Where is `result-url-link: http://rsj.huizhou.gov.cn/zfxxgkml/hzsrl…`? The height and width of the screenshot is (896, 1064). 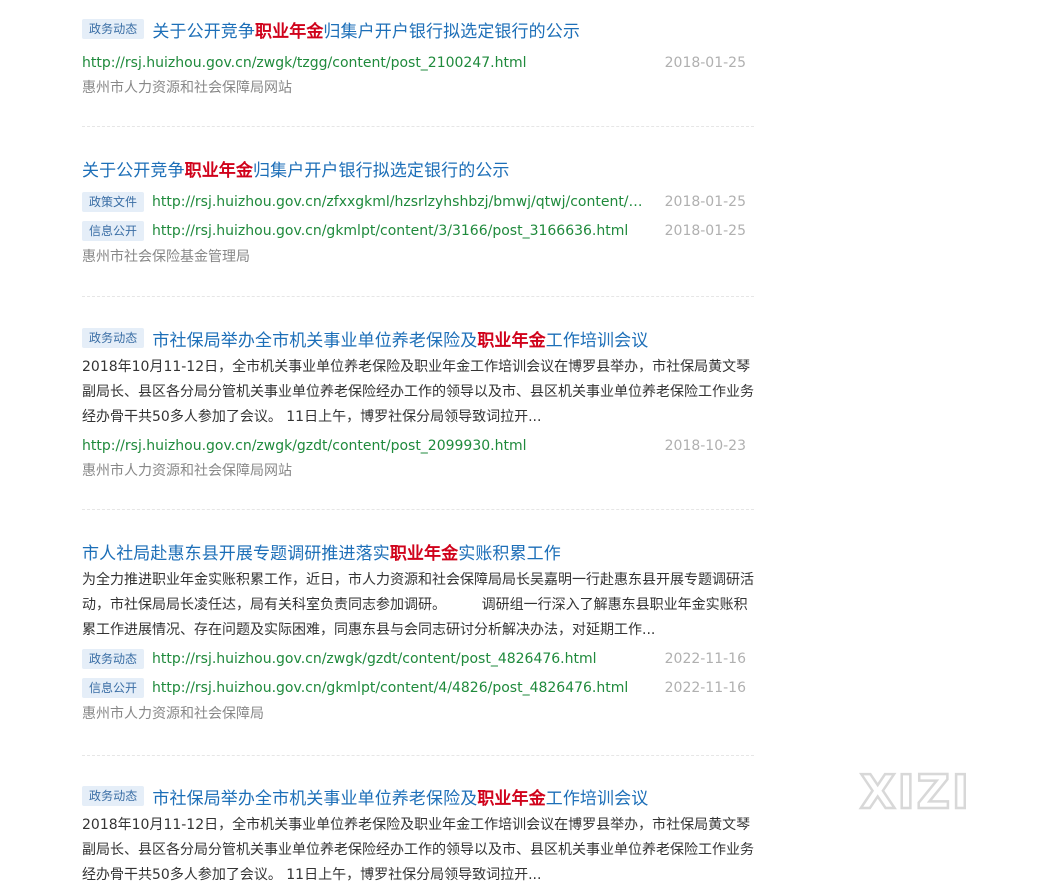 result-url-link: http://rsj.huizhou.gov.cn/zfxxgkml/hzsrl… is located at coordinates (399, 202).